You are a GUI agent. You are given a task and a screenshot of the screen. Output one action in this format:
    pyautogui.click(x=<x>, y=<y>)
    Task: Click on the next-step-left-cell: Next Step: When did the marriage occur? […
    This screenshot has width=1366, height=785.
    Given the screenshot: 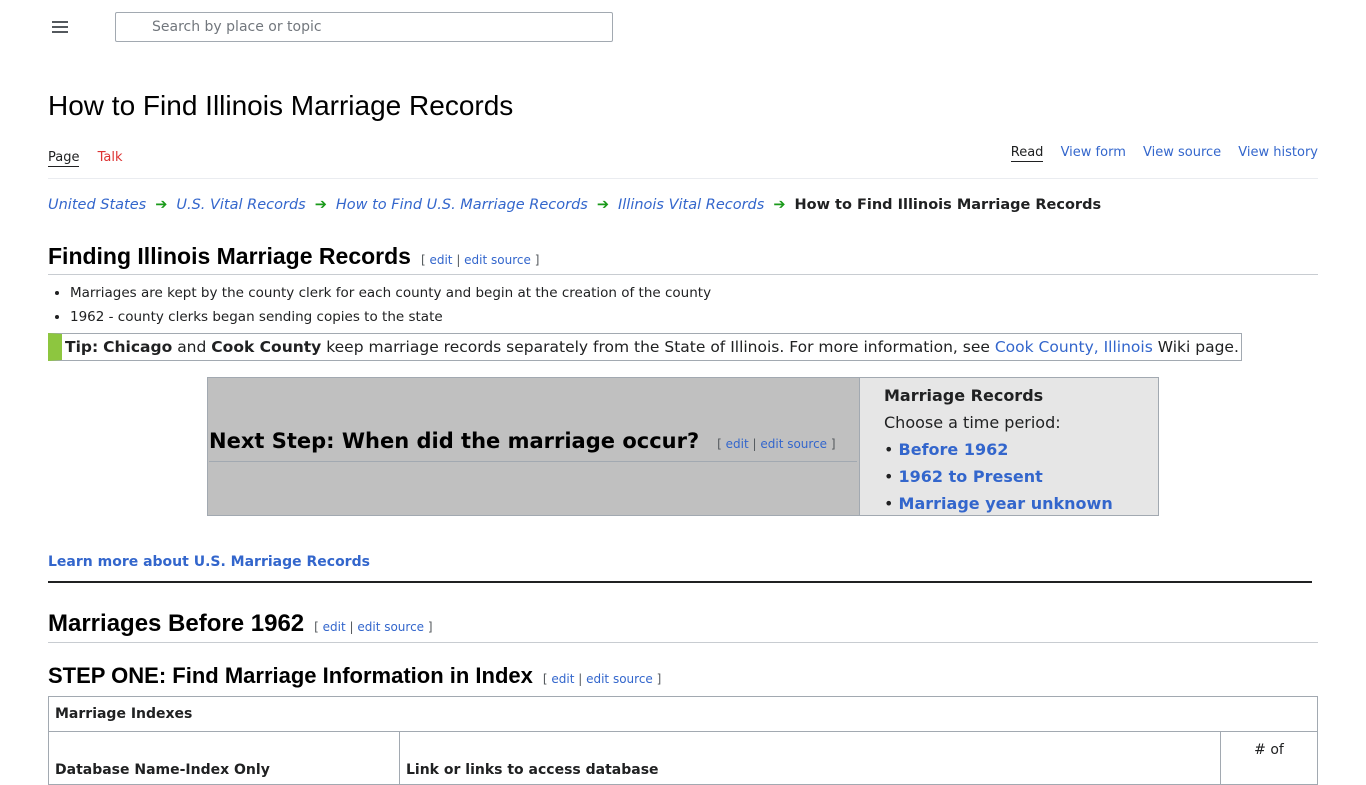 What is the action you would take?
    pyautogui.click(x=534, y=446)
    